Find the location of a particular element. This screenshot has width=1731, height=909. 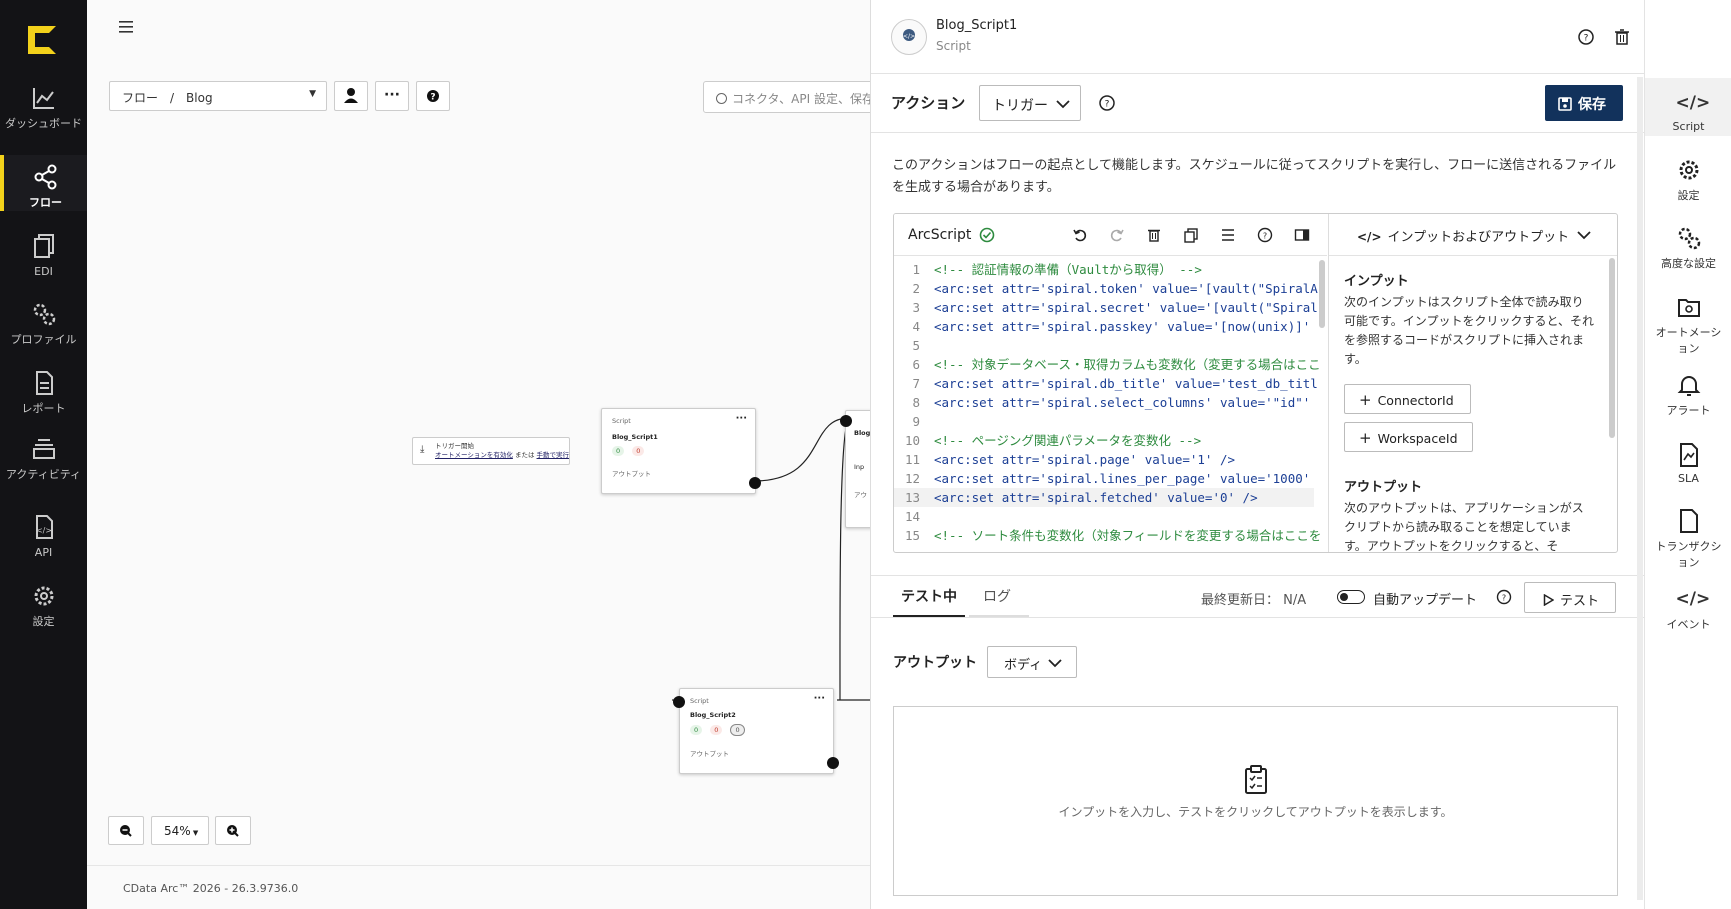

nav-item-profile: プロファイル is located at coordinates (43, 323).